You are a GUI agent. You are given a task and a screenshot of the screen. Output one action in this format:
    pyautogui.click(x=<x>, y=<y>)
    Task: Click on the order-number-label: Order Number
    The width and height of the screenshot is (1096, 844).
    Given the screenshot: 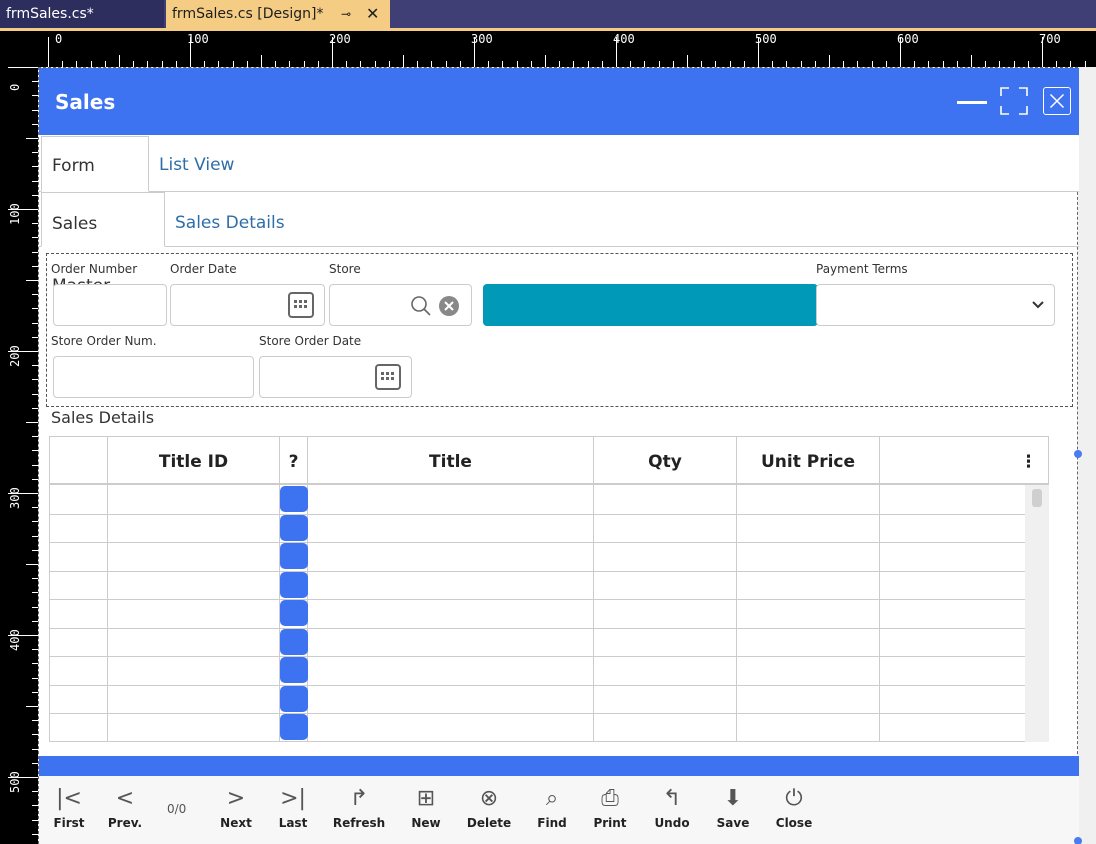 What is the action you would take?
    pyautogui.click(x=94, y=269)
    